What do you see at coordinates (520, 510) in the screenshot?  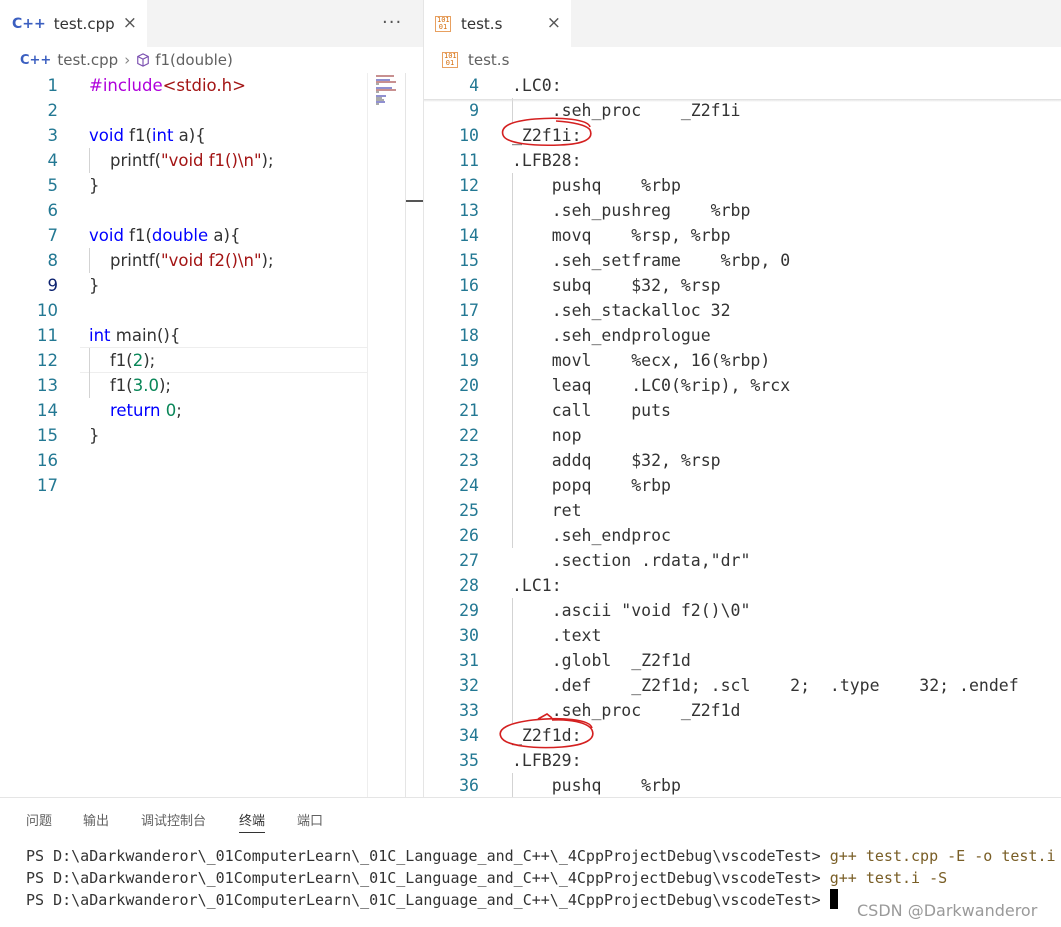 I see `code-line: 25 ret` at bounding box center [520, 510].